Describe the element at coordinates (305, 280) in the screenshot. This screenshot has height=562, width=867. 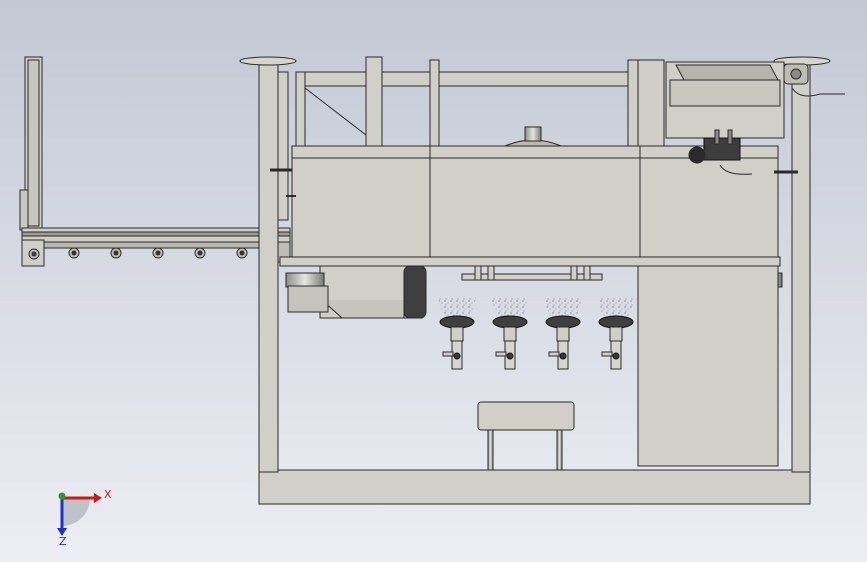
I see `left-drain-pipe` at that location.